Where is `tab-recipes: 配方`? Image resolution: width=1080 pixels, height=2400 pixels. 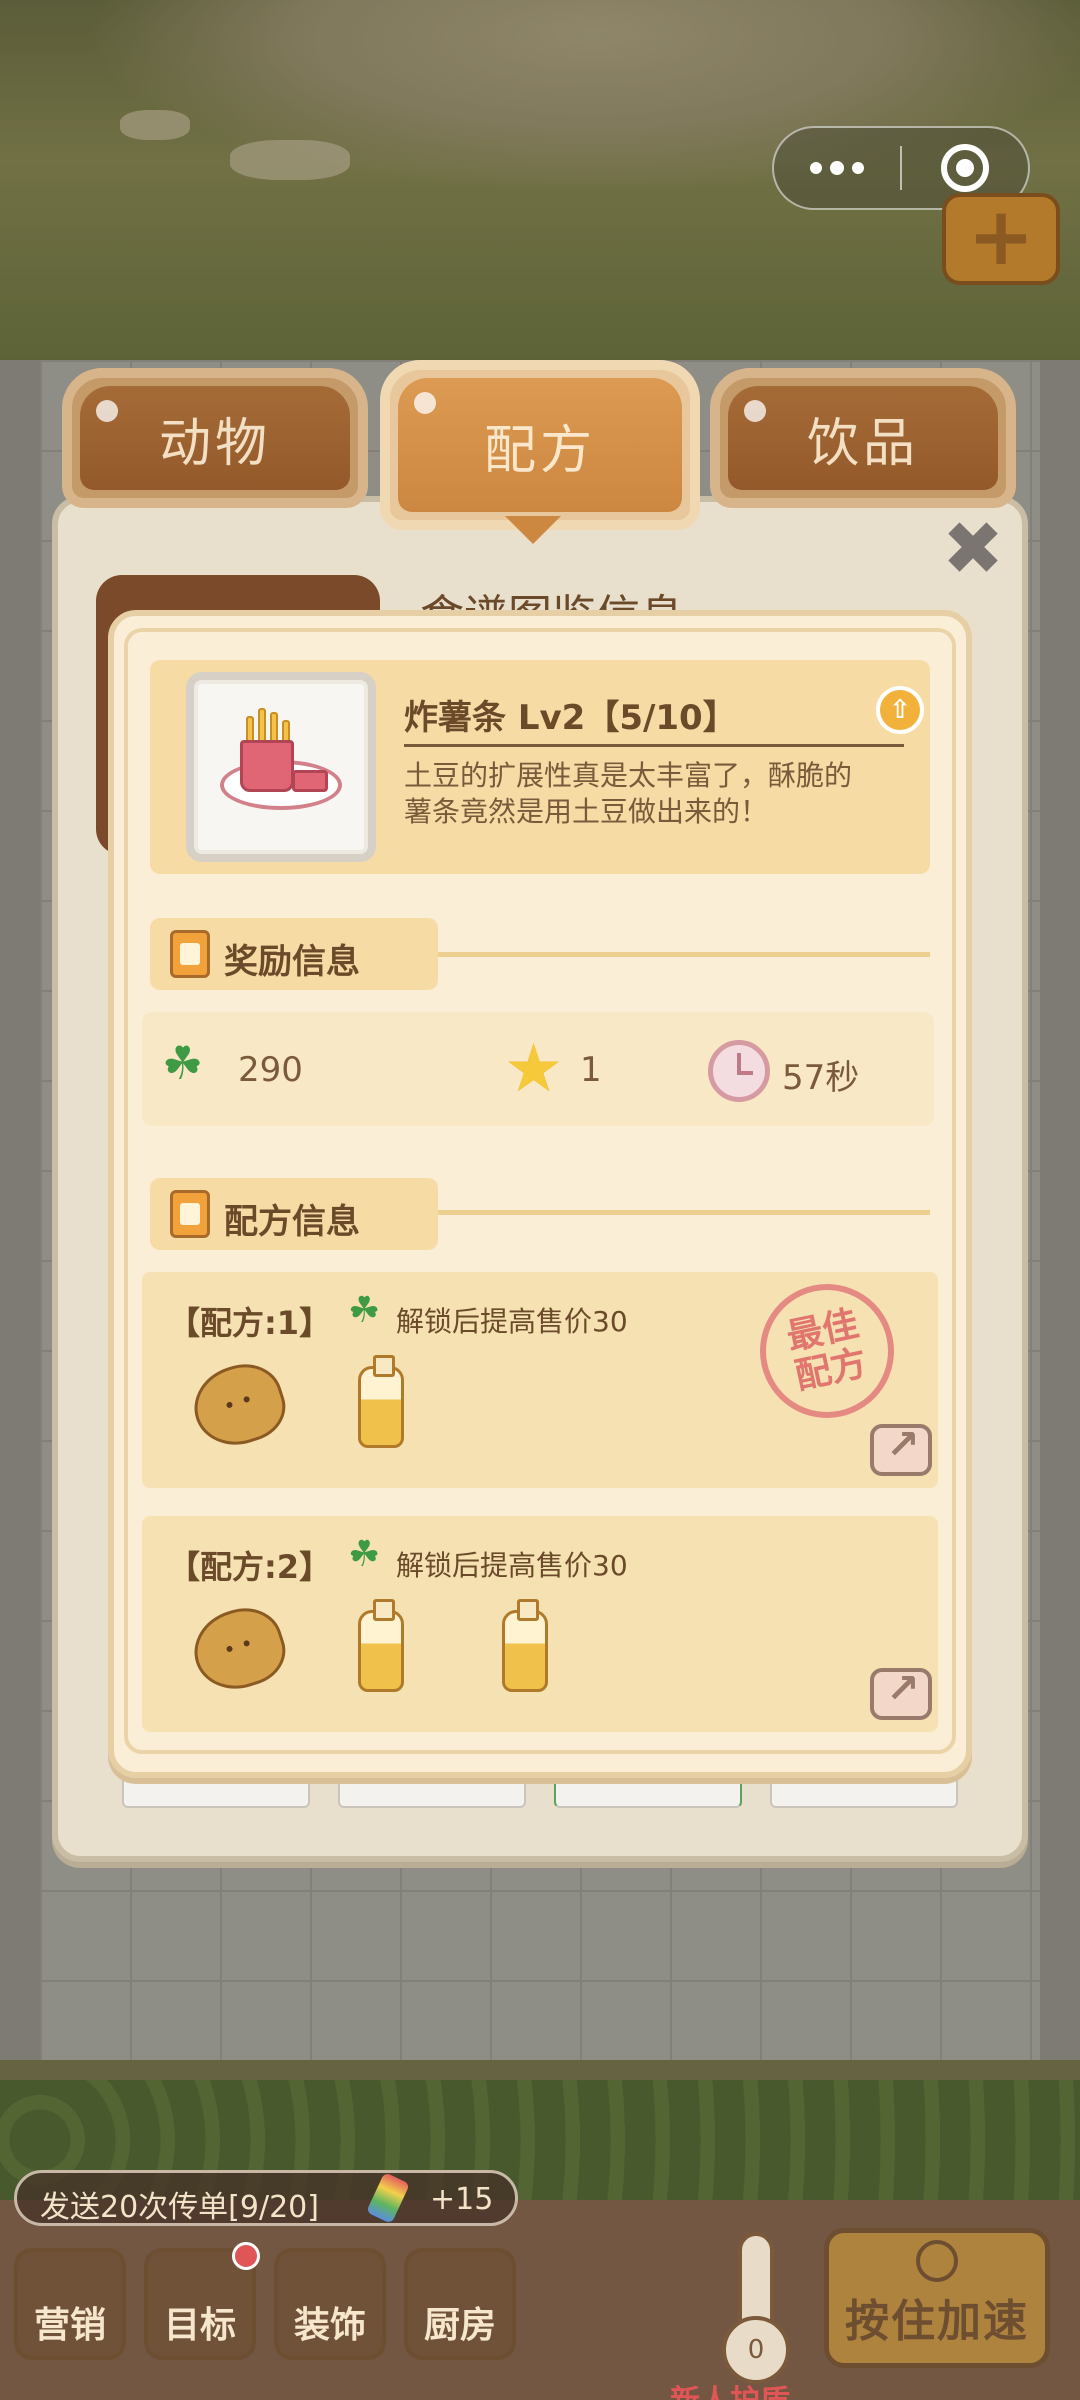
tab-recipes: 配方 is located at coordinates (540, 445).